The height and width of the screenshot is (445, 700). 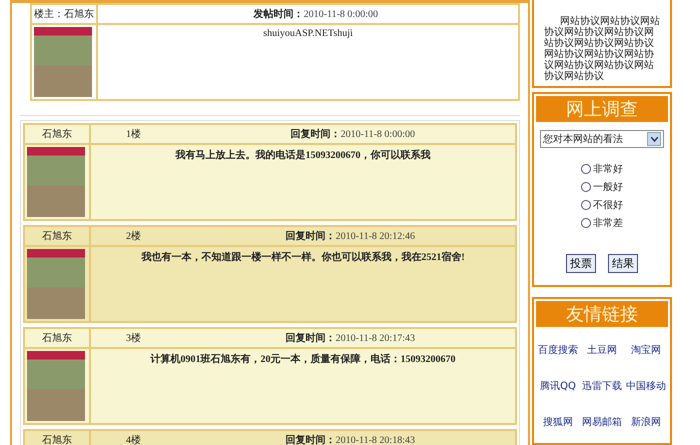 What do you see at coordinates (133, 236) in the screenshot?
I see `floor-number: 2楼` at bounding box center [133, 236].